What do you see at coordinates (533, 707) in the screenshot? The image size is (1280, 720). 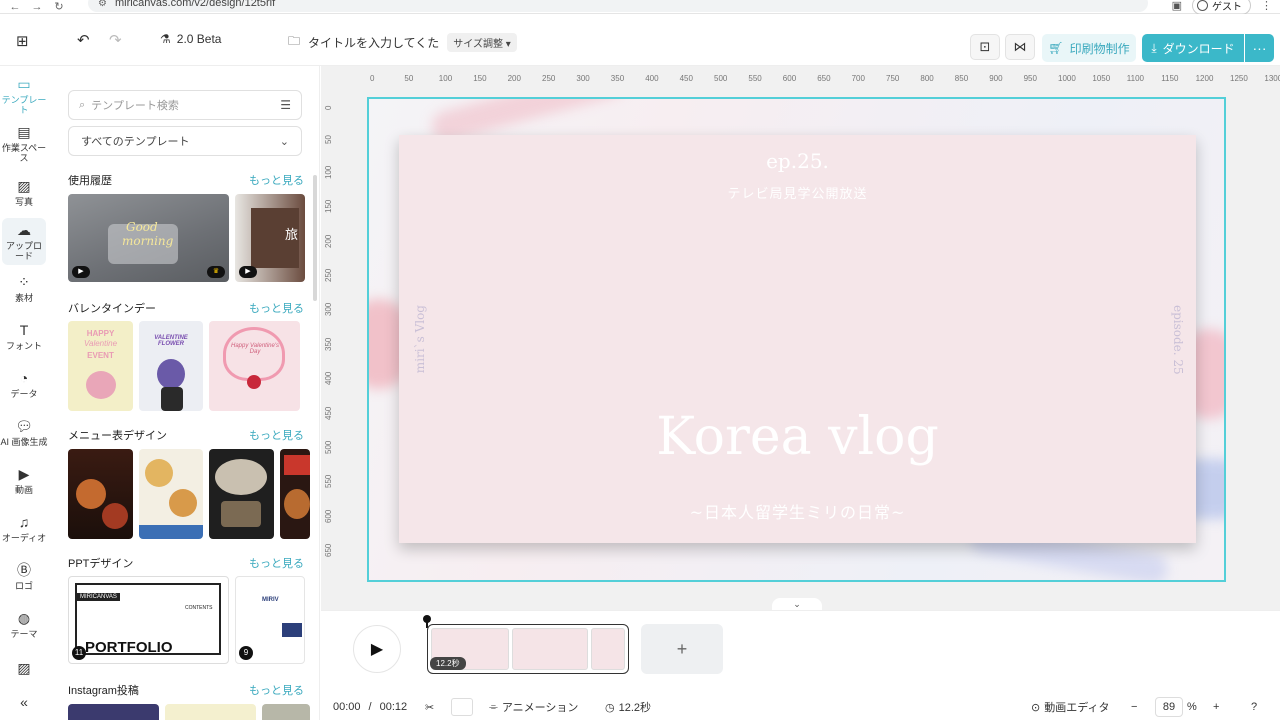 I see `animation-button: ⌯ アニメーション` at bounding box center [533, 707].